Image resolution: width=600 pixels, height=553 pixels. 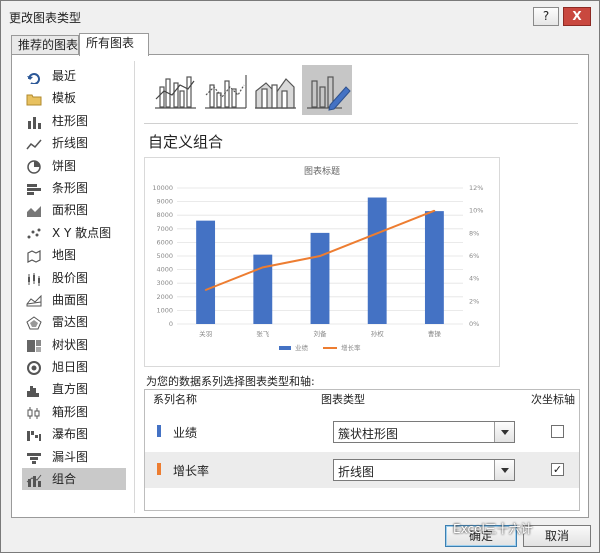 I want to click on sidebar-item: 树状图, so click(x=74, y=345).